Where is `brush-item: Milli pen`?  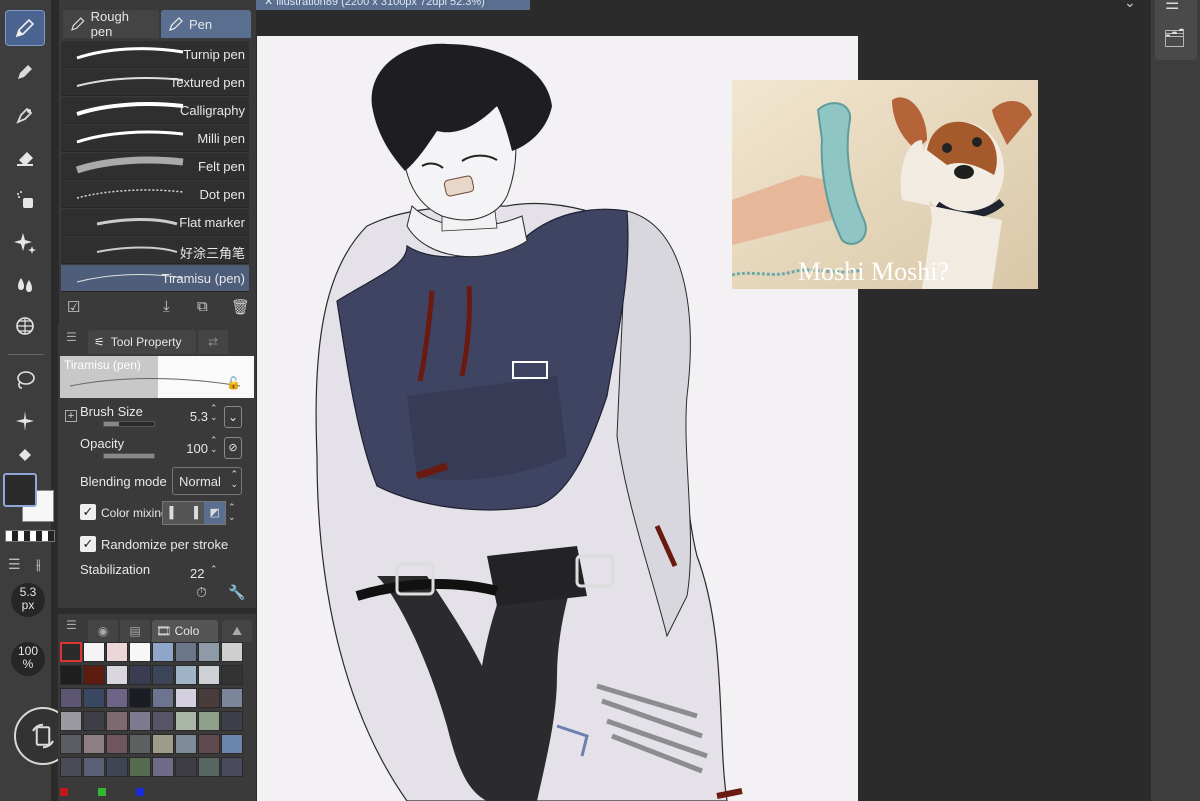 brush-item: Milli pen is located at coordinates (155, 138).